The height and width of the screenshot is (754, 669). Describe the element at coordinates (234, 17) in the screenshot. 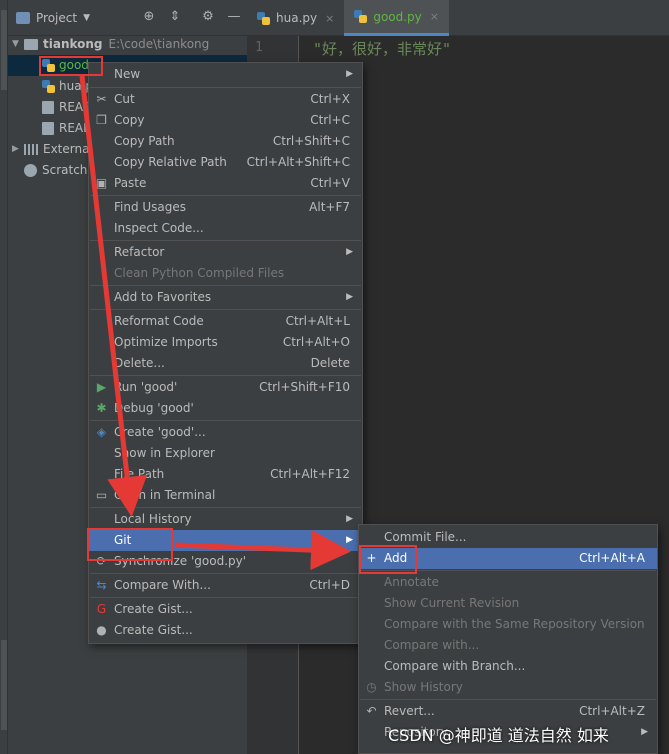

I see `minimize-icon: —` at that location.